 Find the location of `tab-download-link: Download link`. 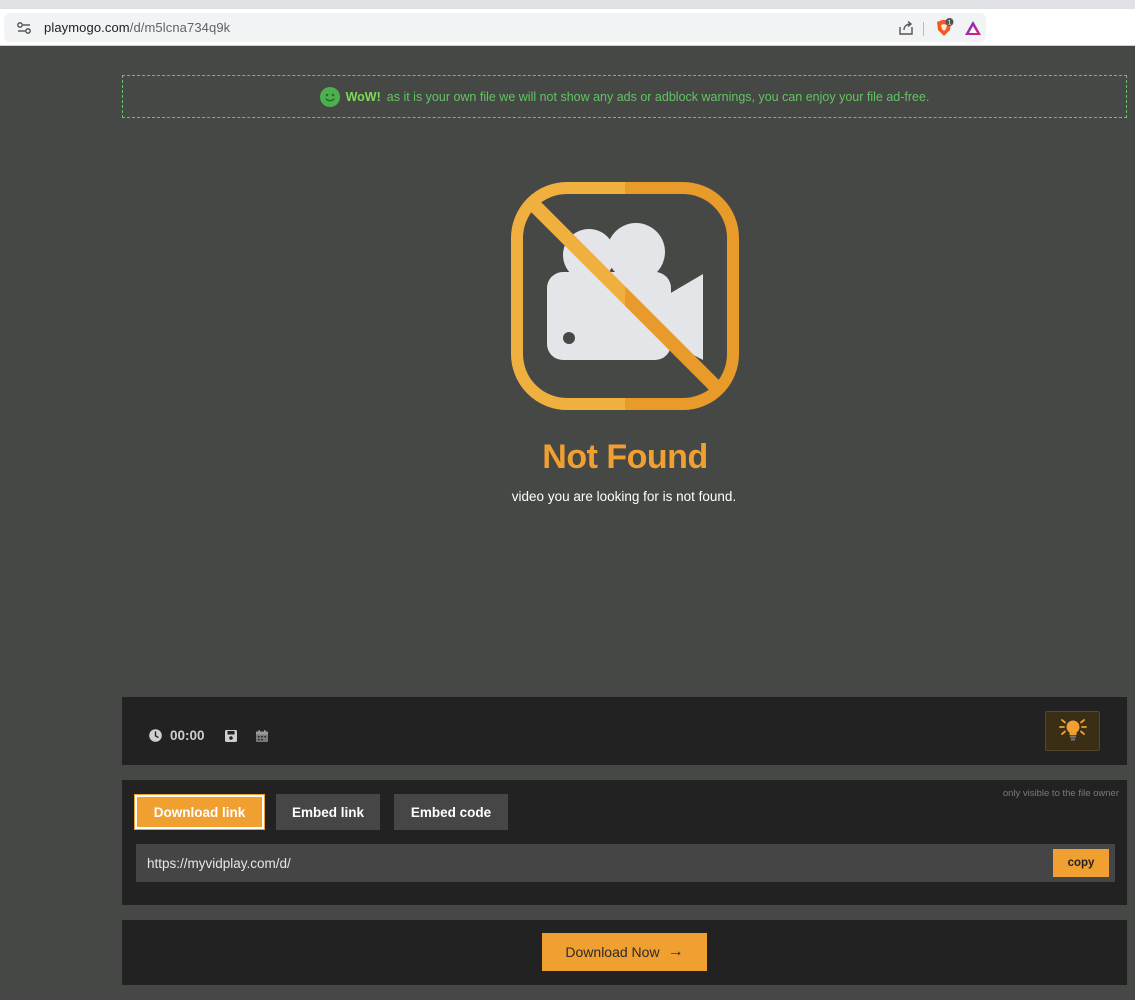

tab-download-link: Download link is located at coordinates (199, 812).